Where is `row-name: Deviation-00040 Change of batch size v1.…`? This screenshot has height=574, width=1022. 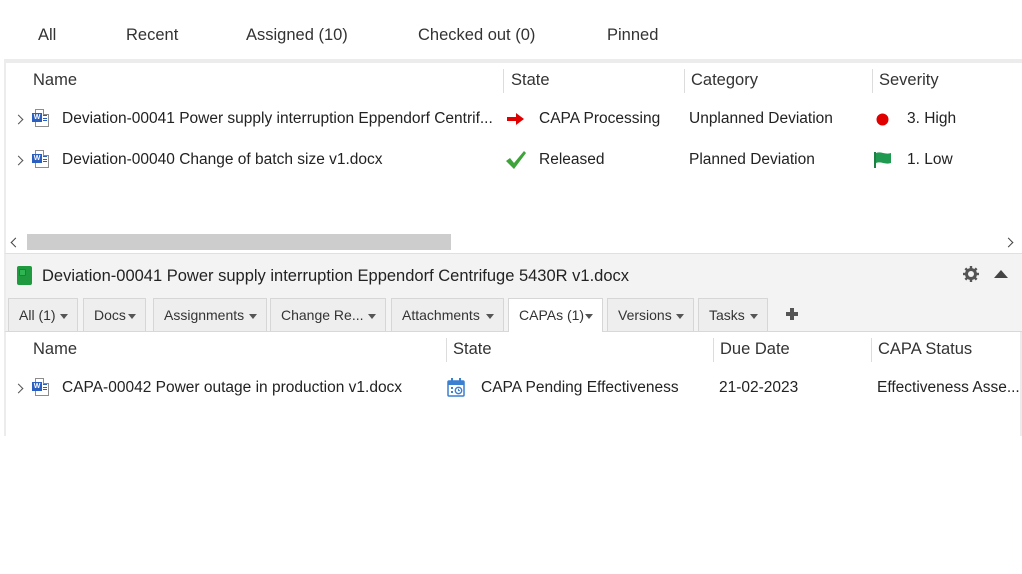 row-name: Deviation-00040 Change of batch size v1.… is located at coordinates (222, 159).